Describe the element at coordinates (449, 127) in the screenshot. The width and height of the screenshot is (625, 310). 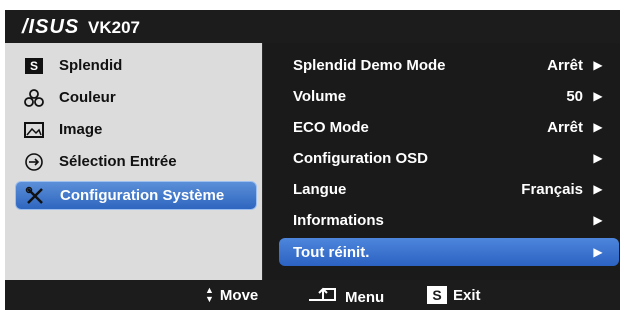
I see `setting-eco-mode: ECO Mode Arrêt ▶` at that location.